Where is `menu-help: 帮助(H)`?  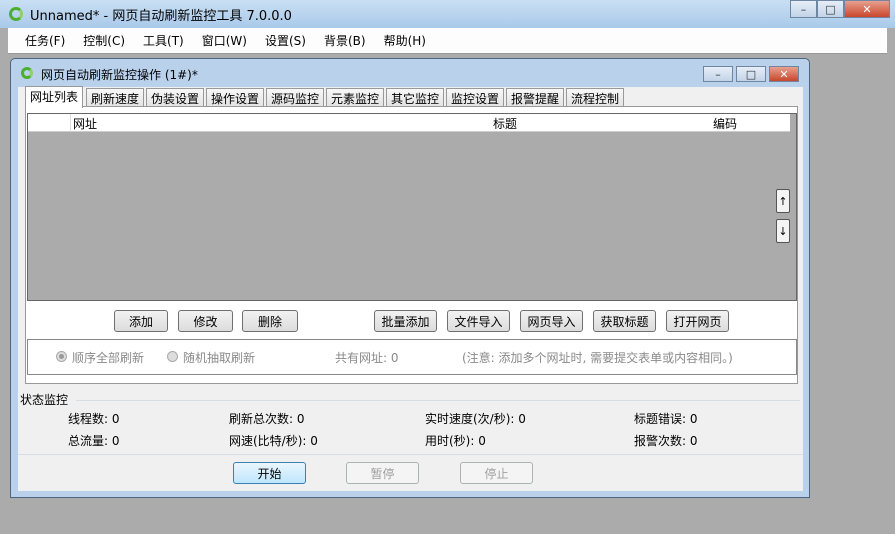
menu-help: 帮助(H) is located at coordinates (405, 40).